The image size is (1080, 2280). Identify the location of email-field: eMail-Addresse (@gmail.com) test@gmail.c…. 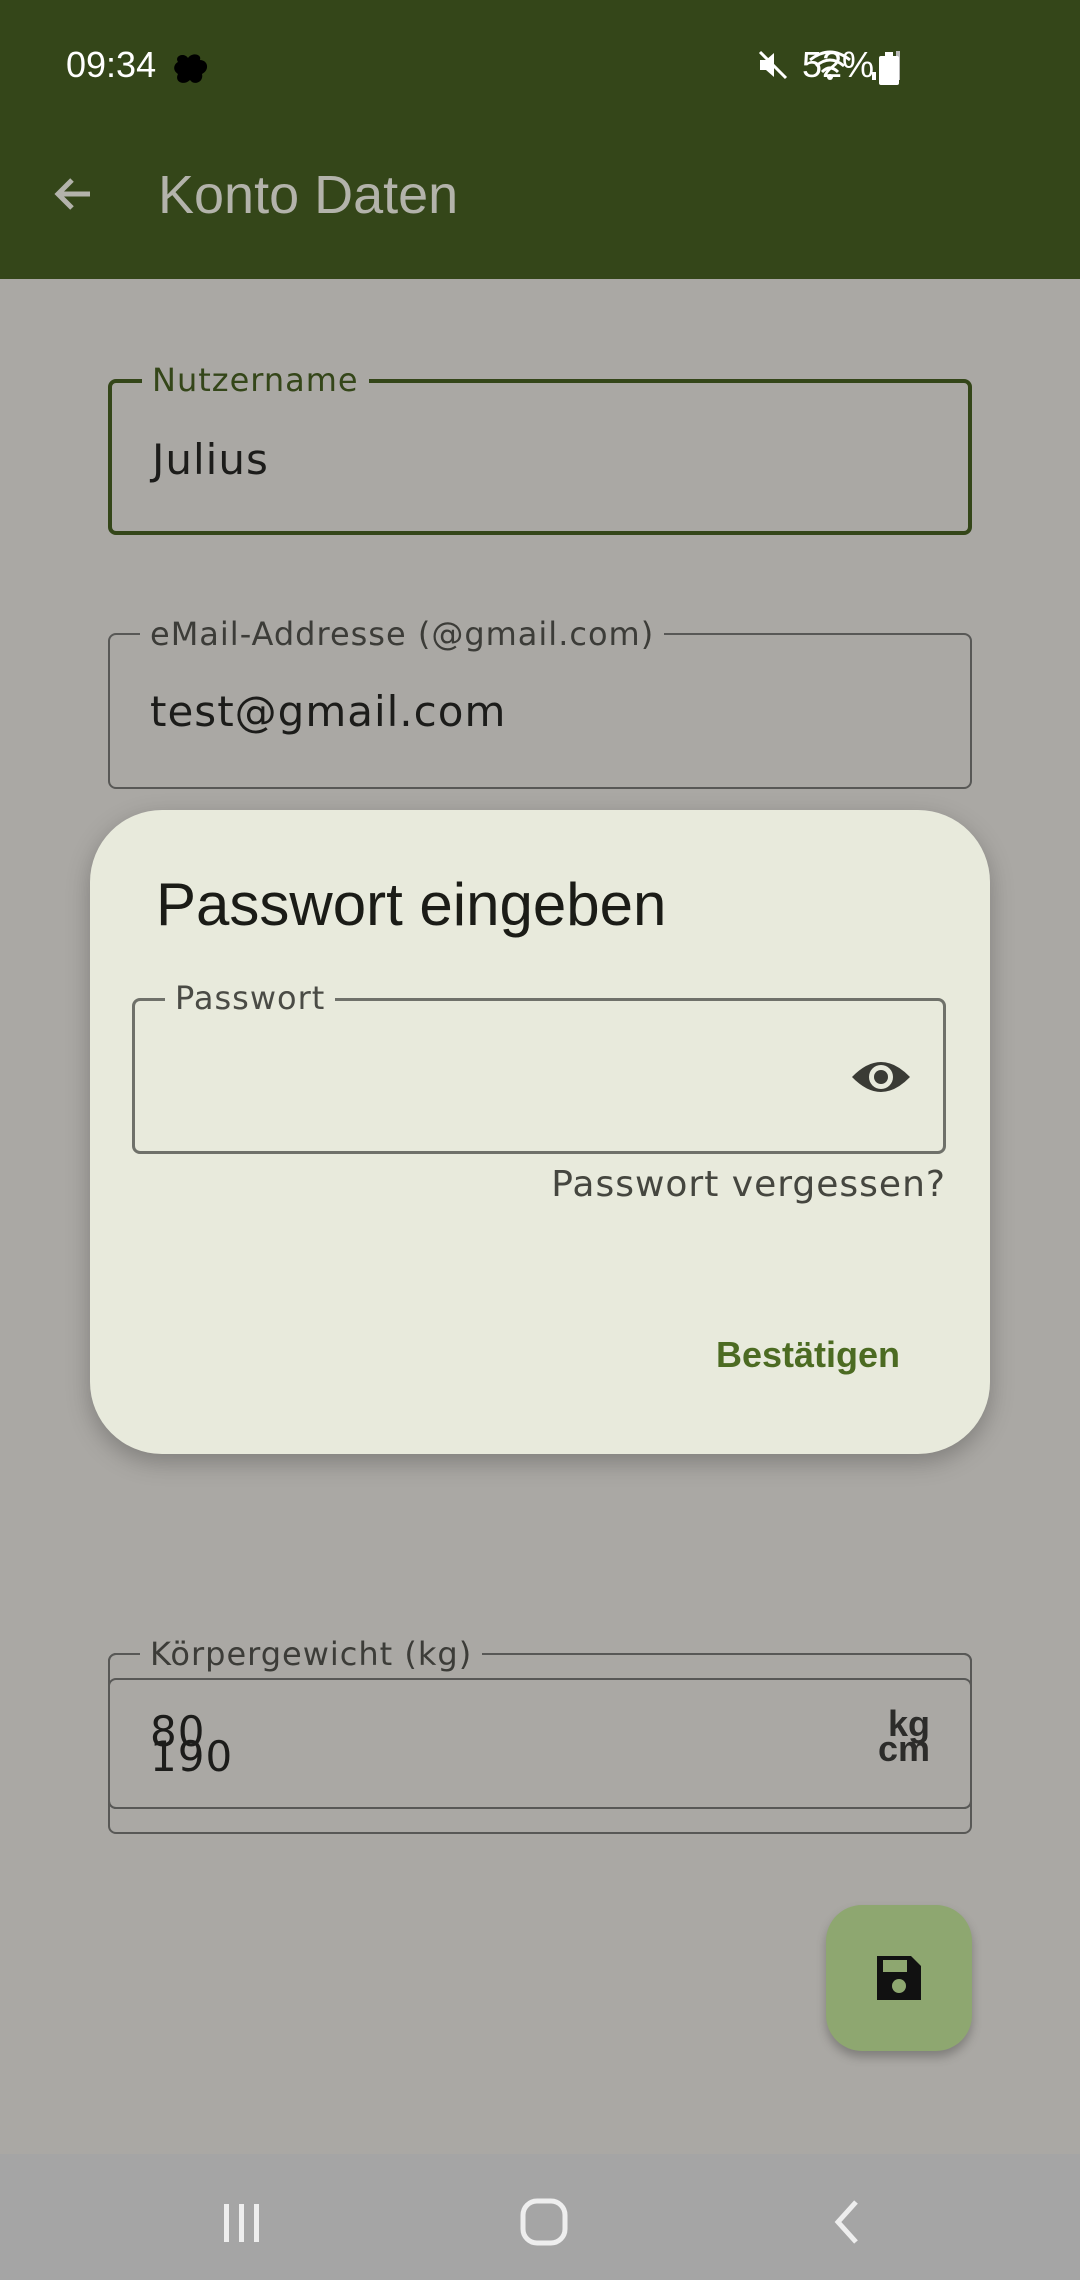
(540, 702).